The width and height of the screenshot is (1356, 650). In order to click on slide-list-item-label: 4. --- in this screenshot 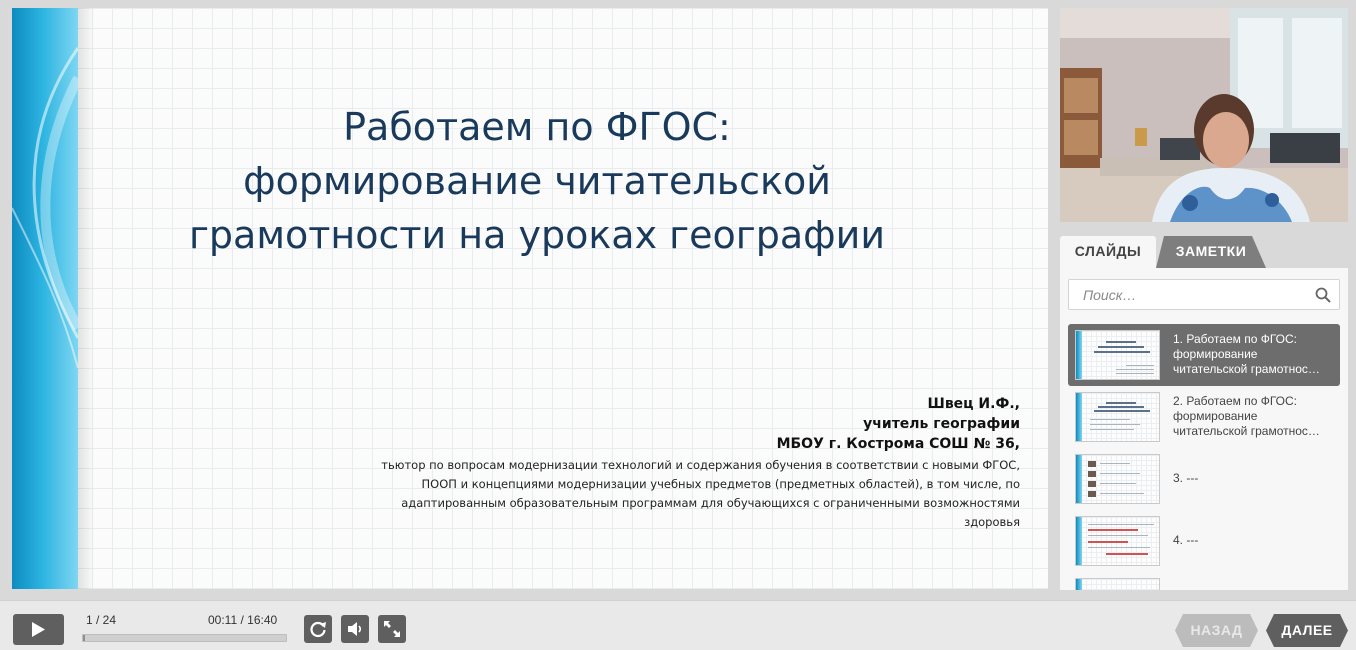, I will do `click(1186, 540)`.